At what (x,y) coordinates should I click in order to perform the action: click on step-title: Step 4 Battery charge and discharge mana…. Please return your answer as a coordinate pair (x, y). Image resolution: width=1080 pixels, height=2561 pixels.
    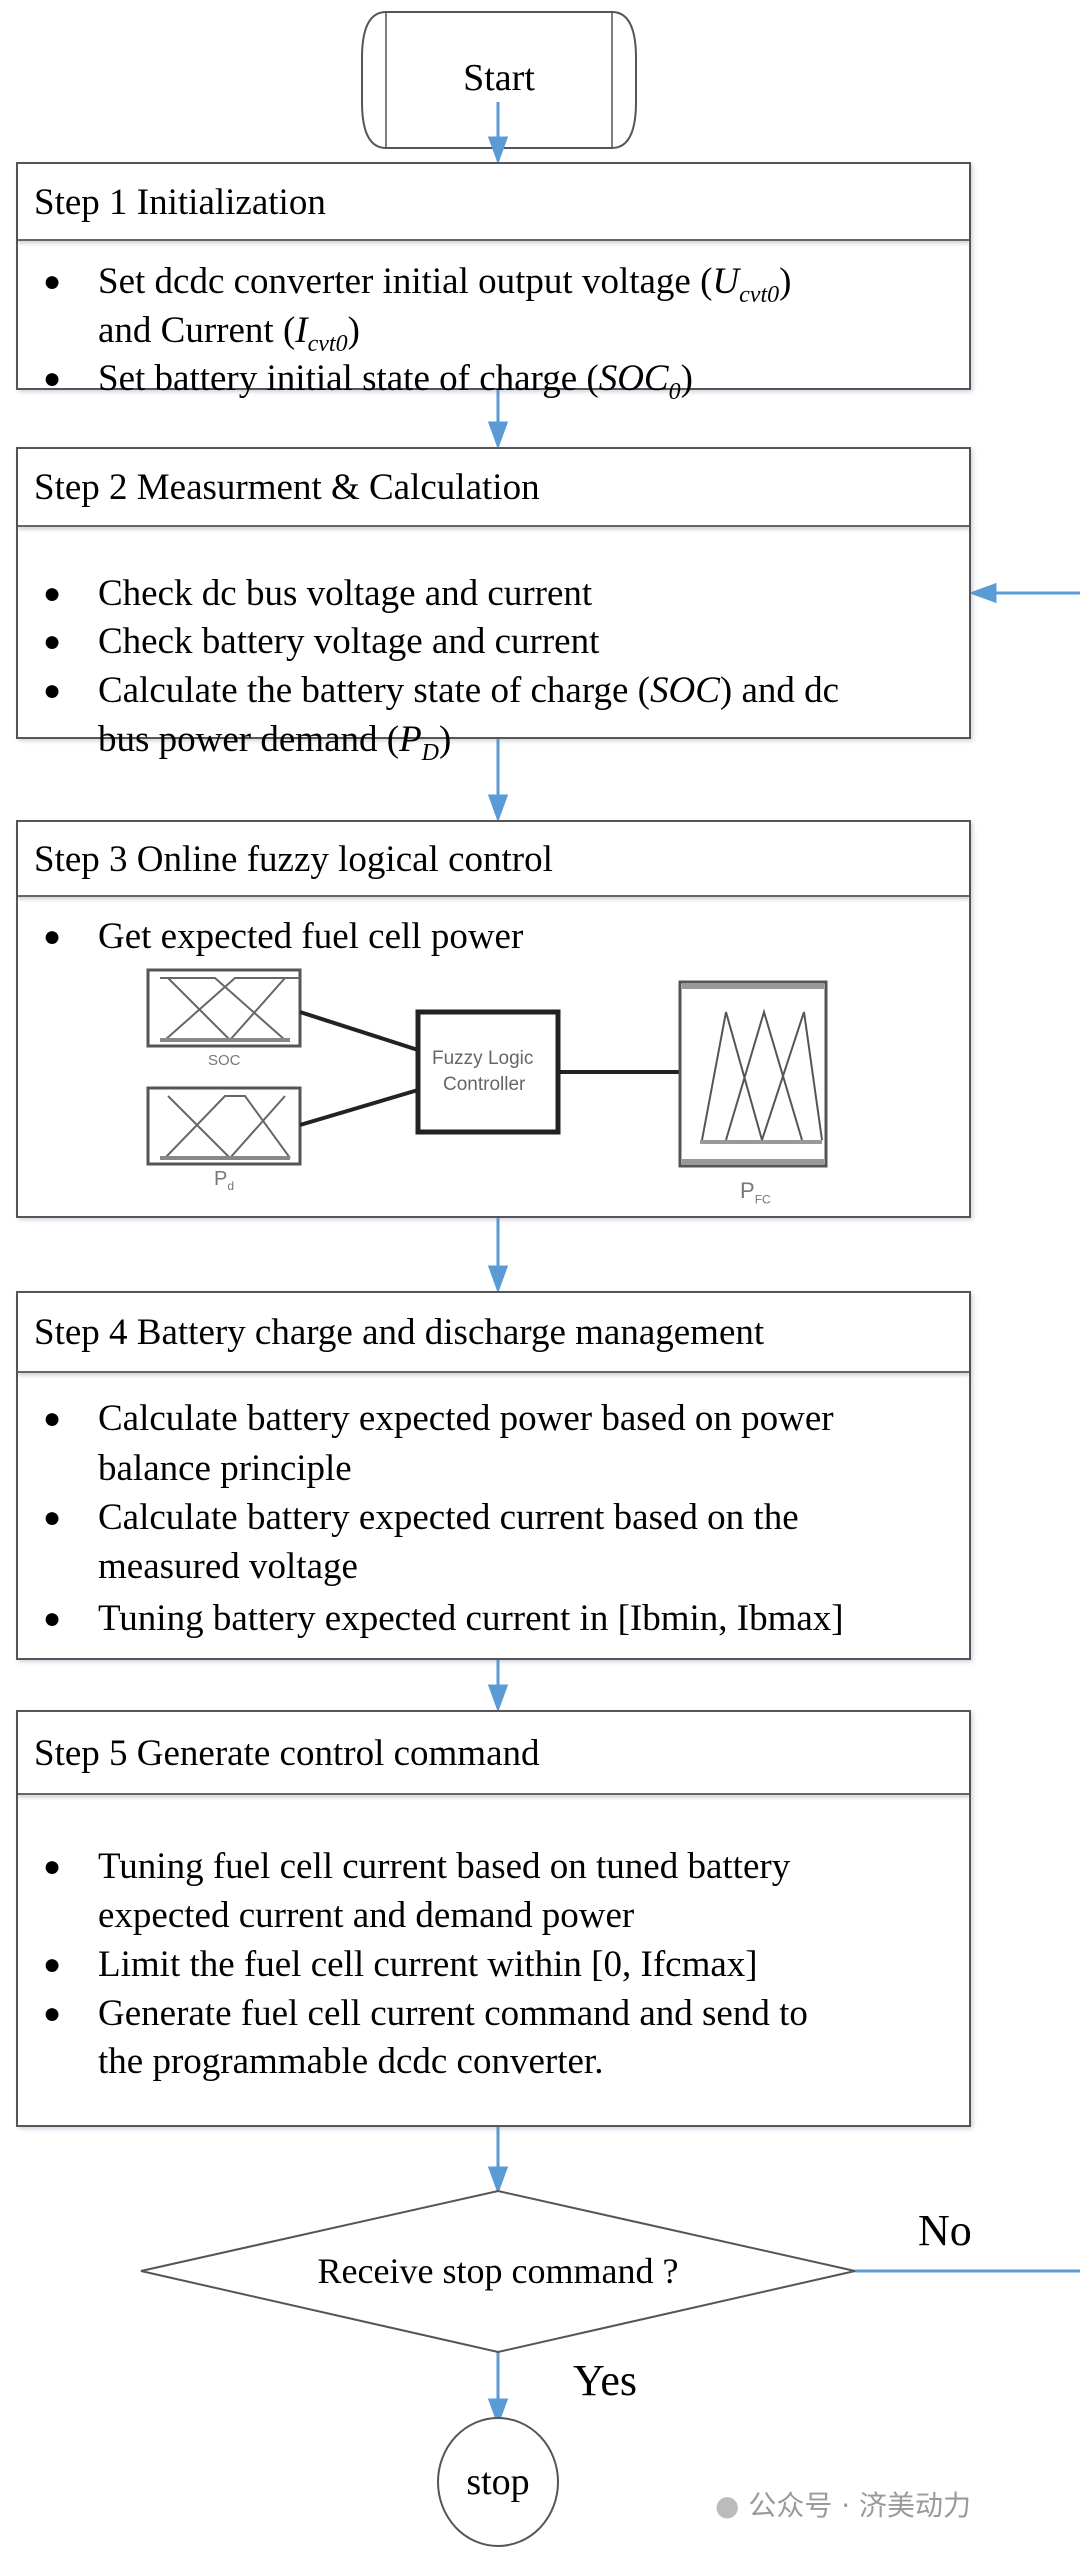
    Looking at the image, I should click on (399, 1332).